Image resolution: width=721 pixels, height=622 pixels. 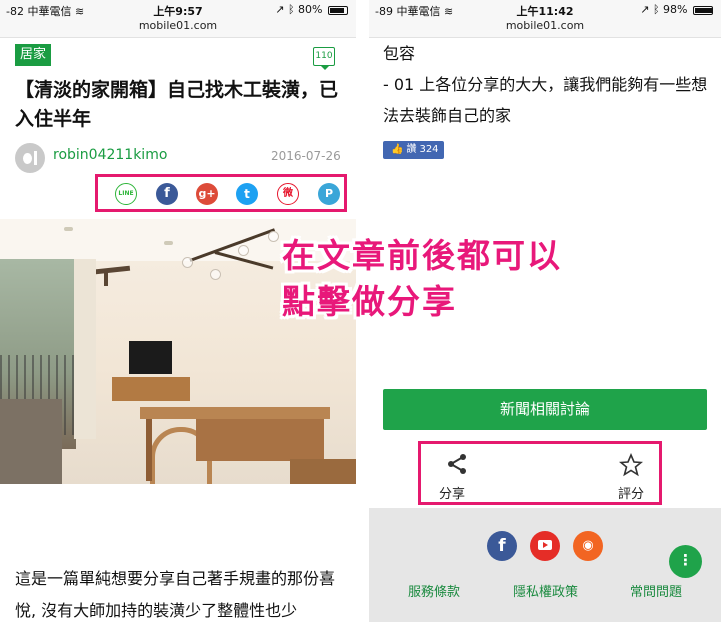 What do you see at coordinates (235, 413) in the screenshot?
I see `photo-dining-table` at bounding box center [235, 413].